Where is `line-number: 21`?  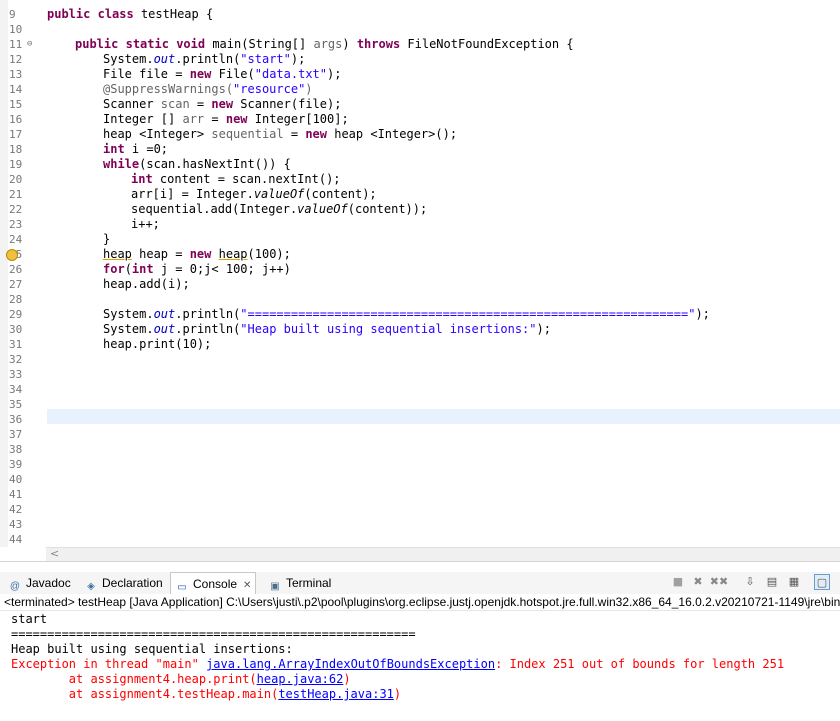
line-number: 21 is located at coordinates (16, 194).